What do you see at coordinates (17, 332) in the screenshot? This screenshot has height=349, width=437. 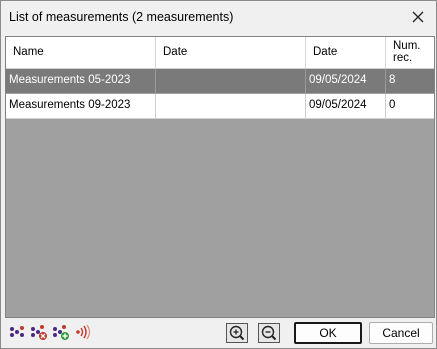 I see `points-icon` at bounding box center [17, 332].